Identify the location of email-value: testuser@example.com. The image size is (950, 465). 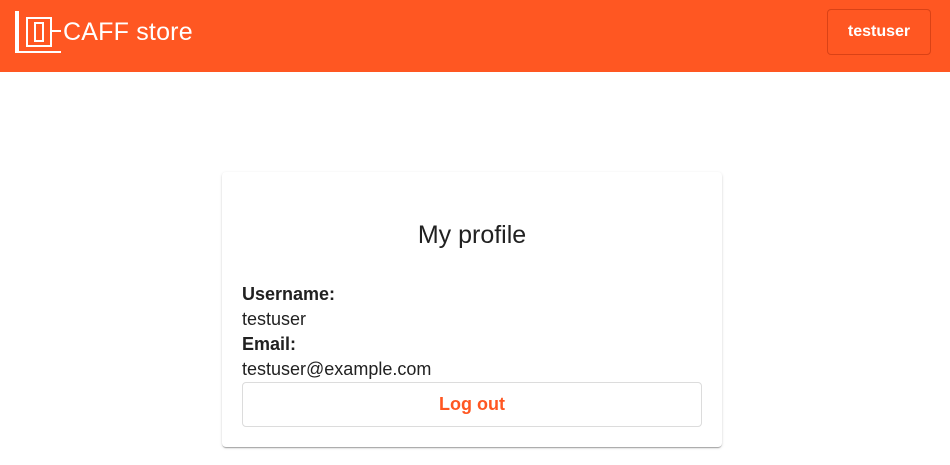
(337, 369).